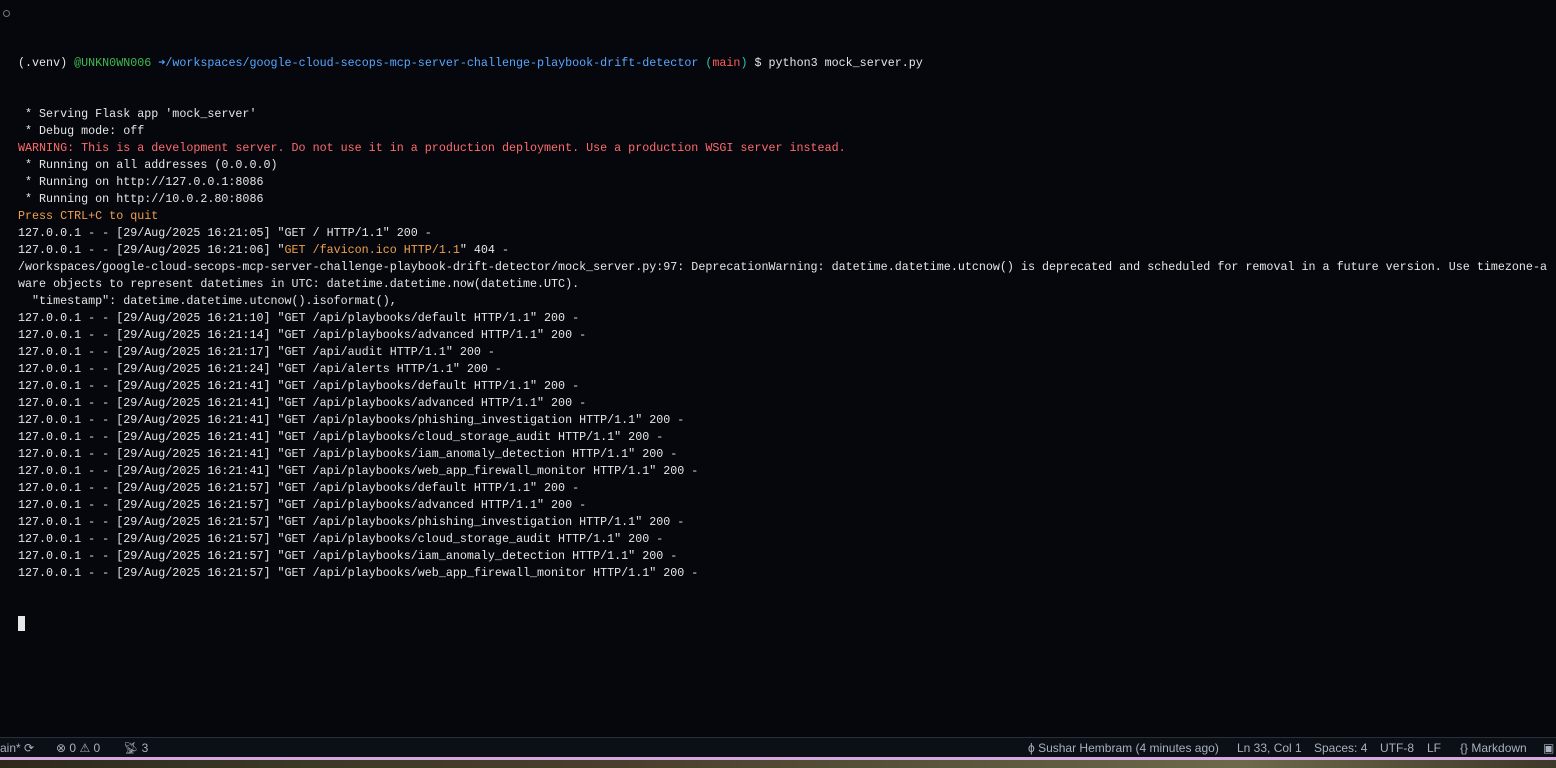 The image size is (1556, 768). Describe the element at coordinates (787, 114) in the screenshot. I see `output-line: * Serving Flask app 'mock_server'` at that location.